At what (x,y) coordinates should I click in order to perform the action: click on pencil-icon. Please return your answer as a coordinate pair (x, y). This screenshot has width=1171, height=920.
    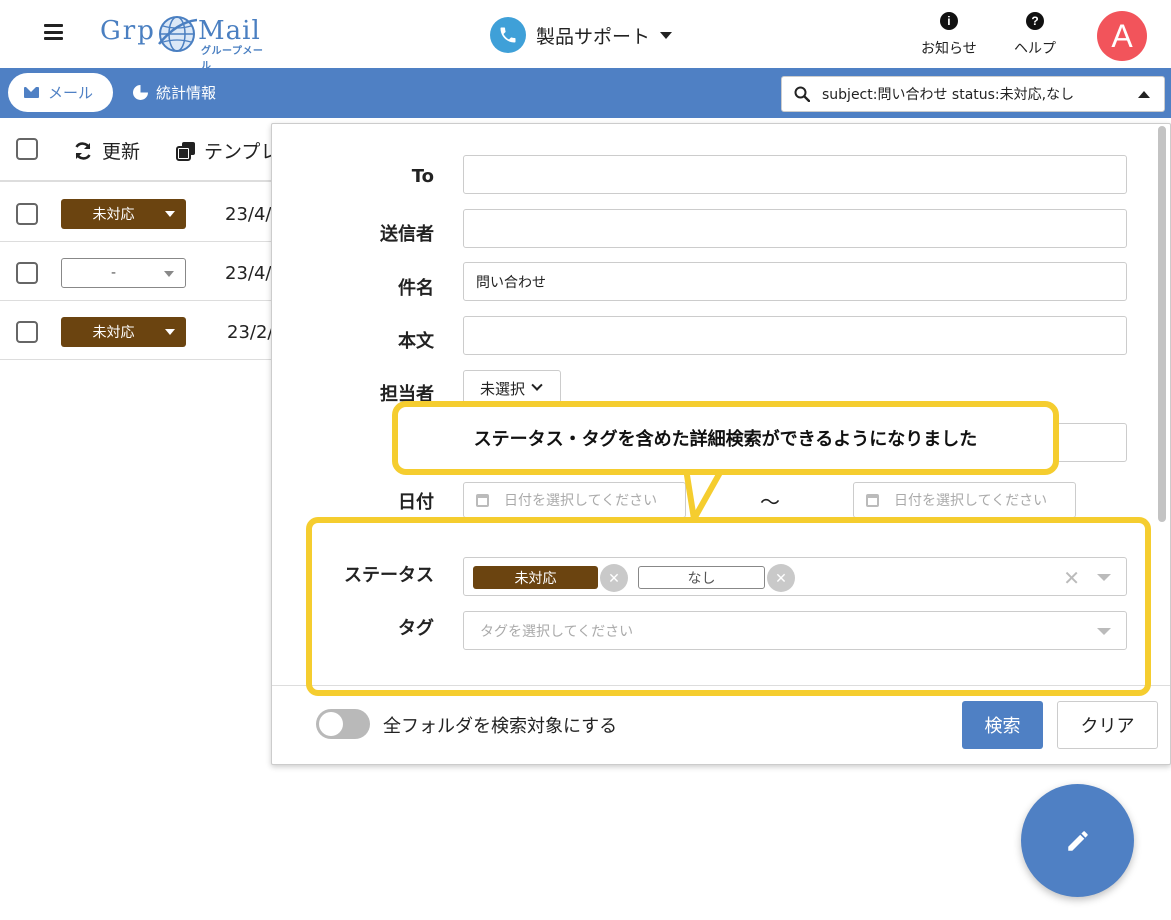
    Looking at the image, I should click on (1077, 840).